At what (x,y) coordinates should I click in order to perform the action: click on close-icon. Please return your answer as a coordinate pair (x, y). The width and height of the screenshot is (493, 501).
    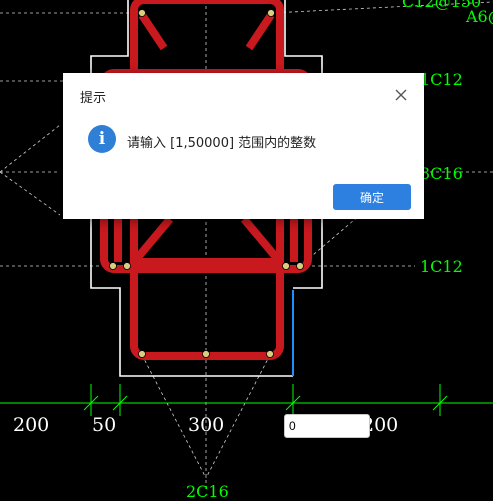
    Looking at the image, I should click on (401, 95).